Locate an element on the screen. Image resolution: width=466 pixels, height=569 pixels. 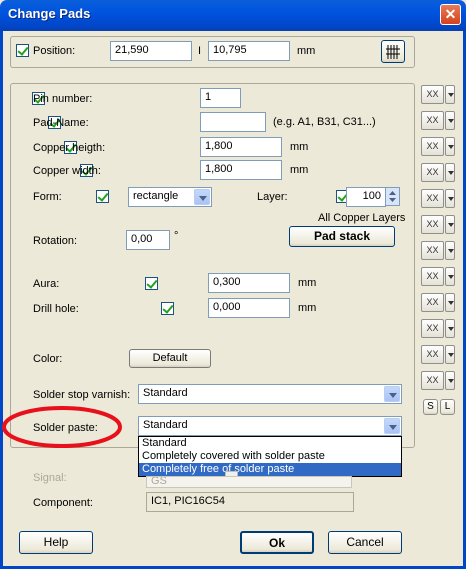
solder-paste-value: Standard is located at coordinates (165, 425).